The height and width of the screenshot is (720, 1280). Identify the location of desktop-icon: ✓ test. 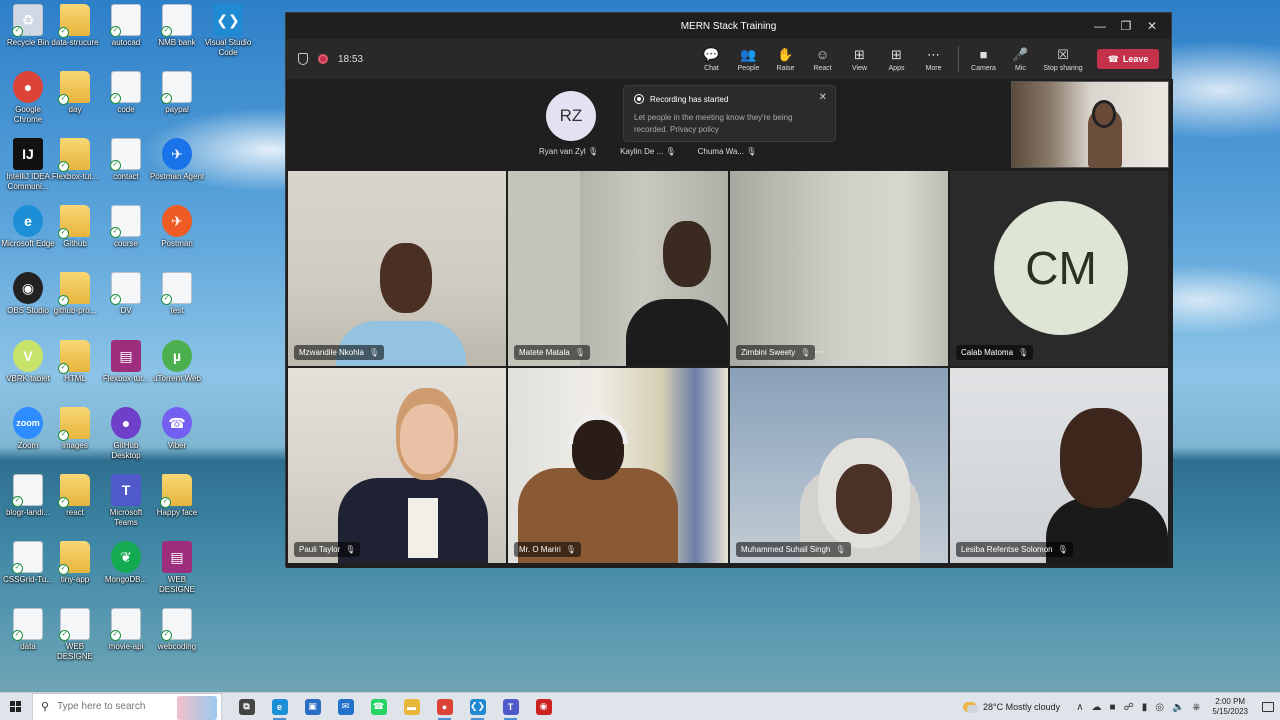
(177, 304).